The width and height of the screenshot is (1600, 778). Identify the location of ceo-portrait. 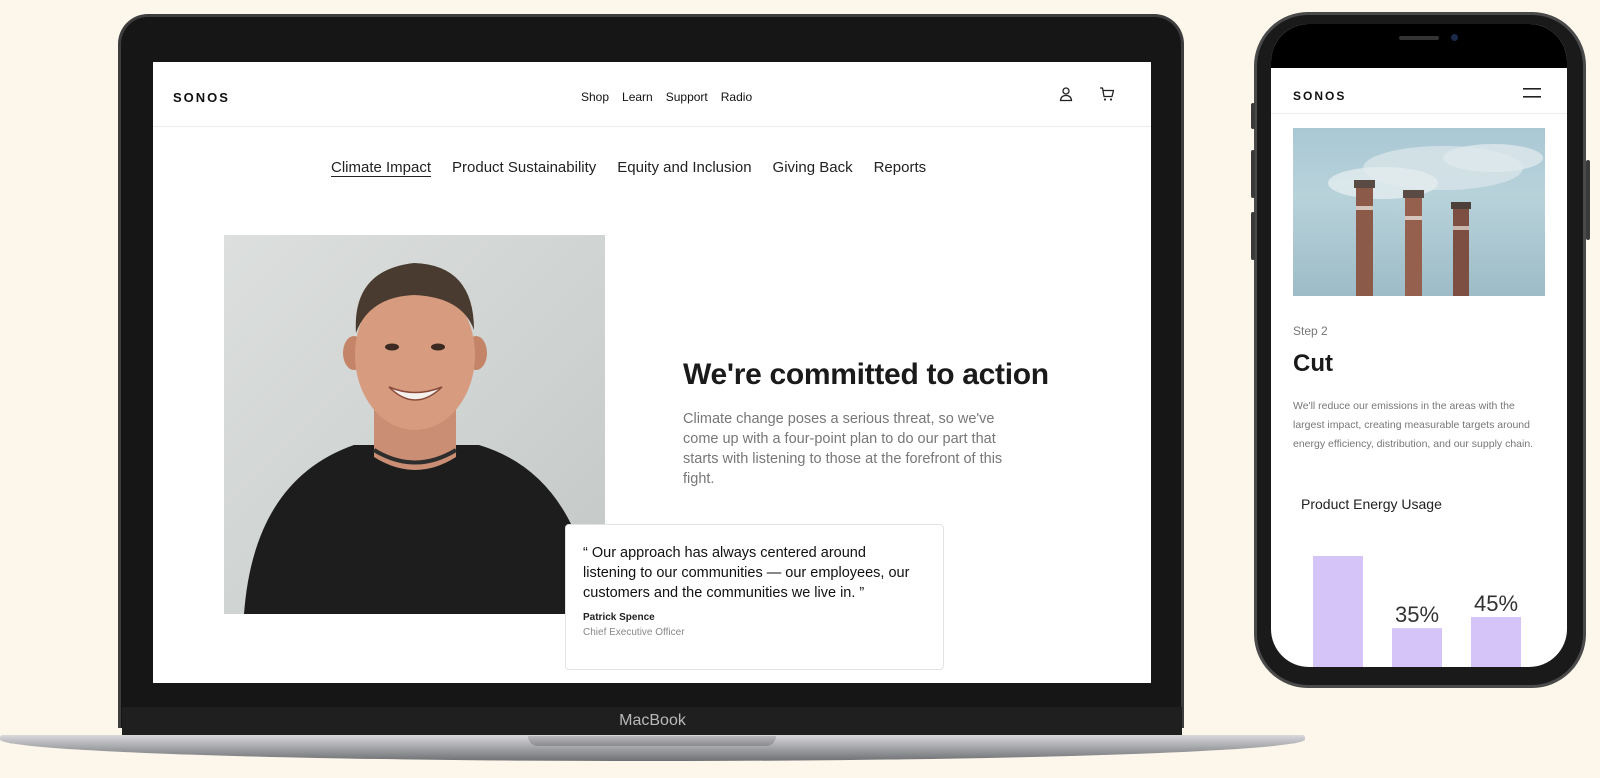
(414, 424).